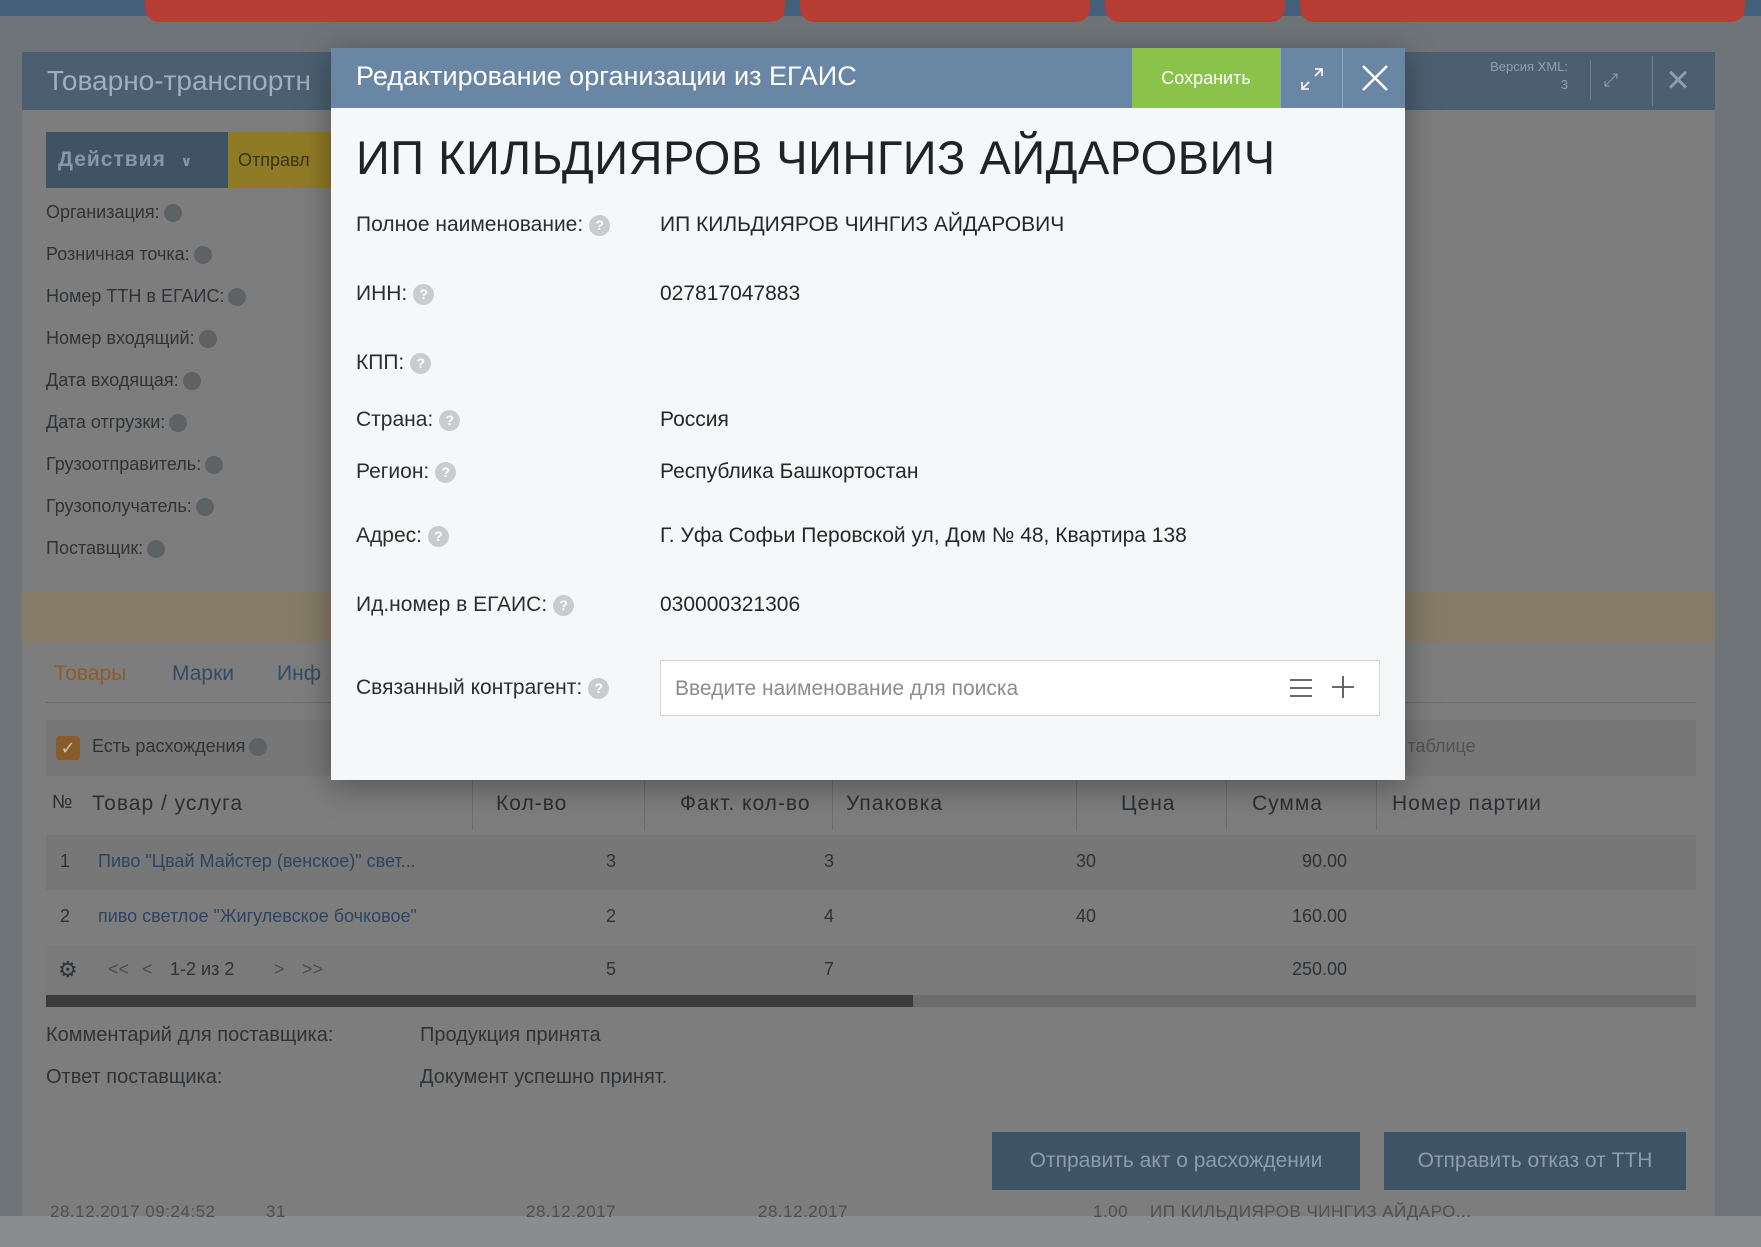  What do you see at coordinates (829, 861) in the screenshot?
I see `row-fact-qty: 3` at bounding box center [829, 861].